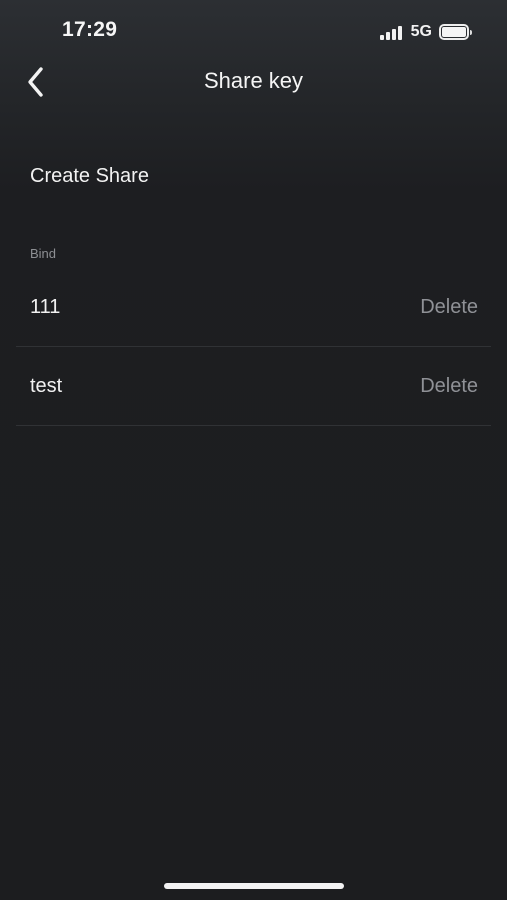  Describe the element at coordinates (46, 386) in the screenshot. I see `bind-item-name: test` at that location.